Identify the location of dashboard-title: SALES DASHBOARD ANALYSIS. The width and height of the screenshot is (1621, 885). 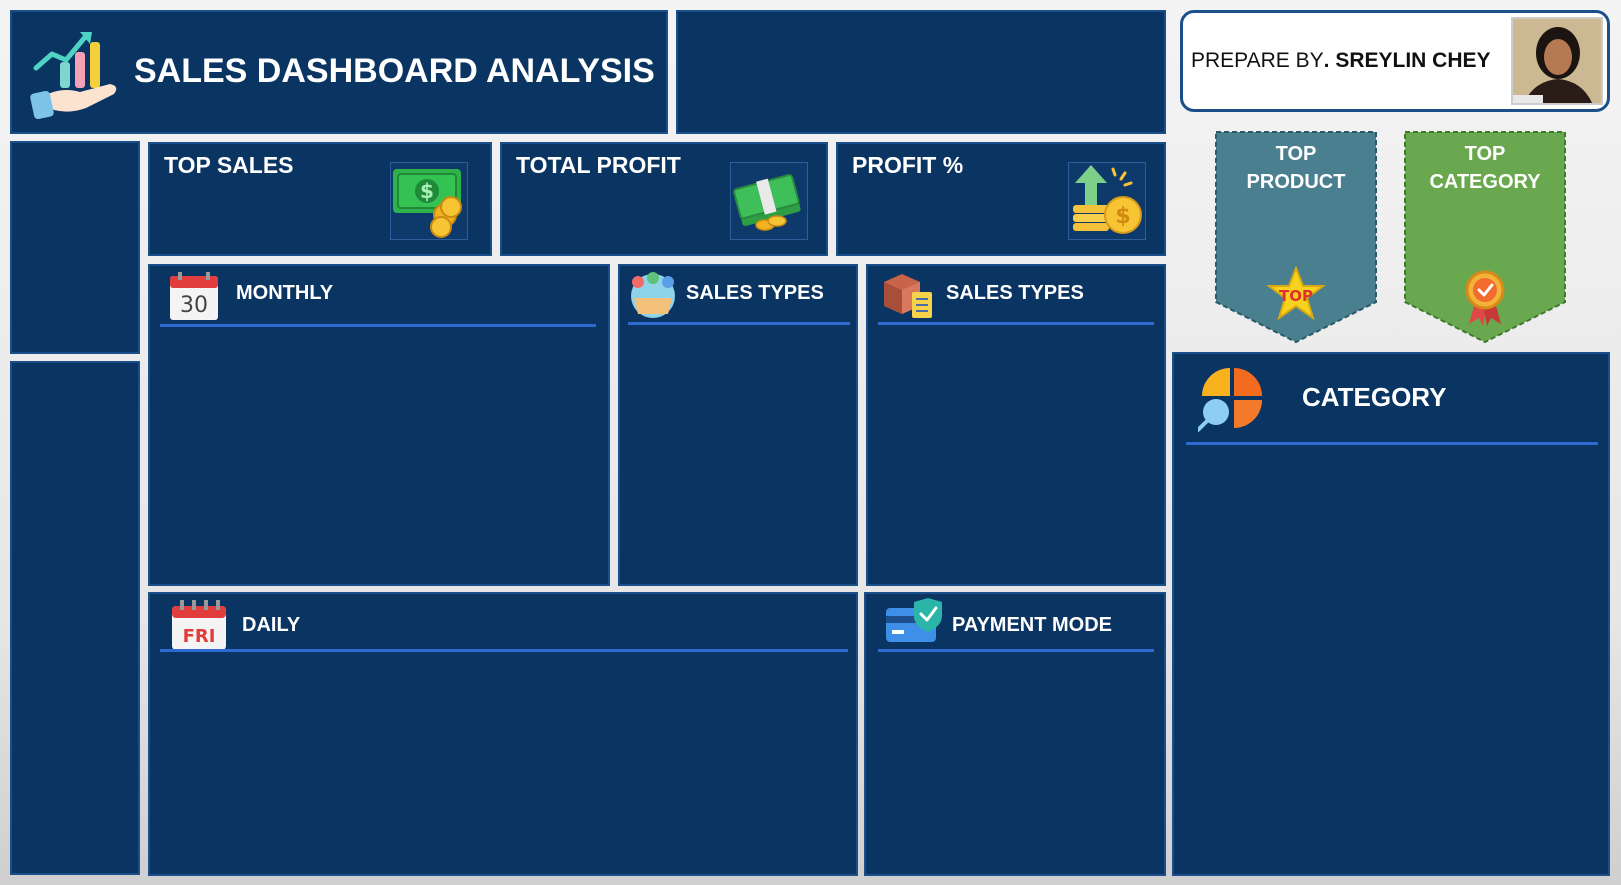
(394, 71).